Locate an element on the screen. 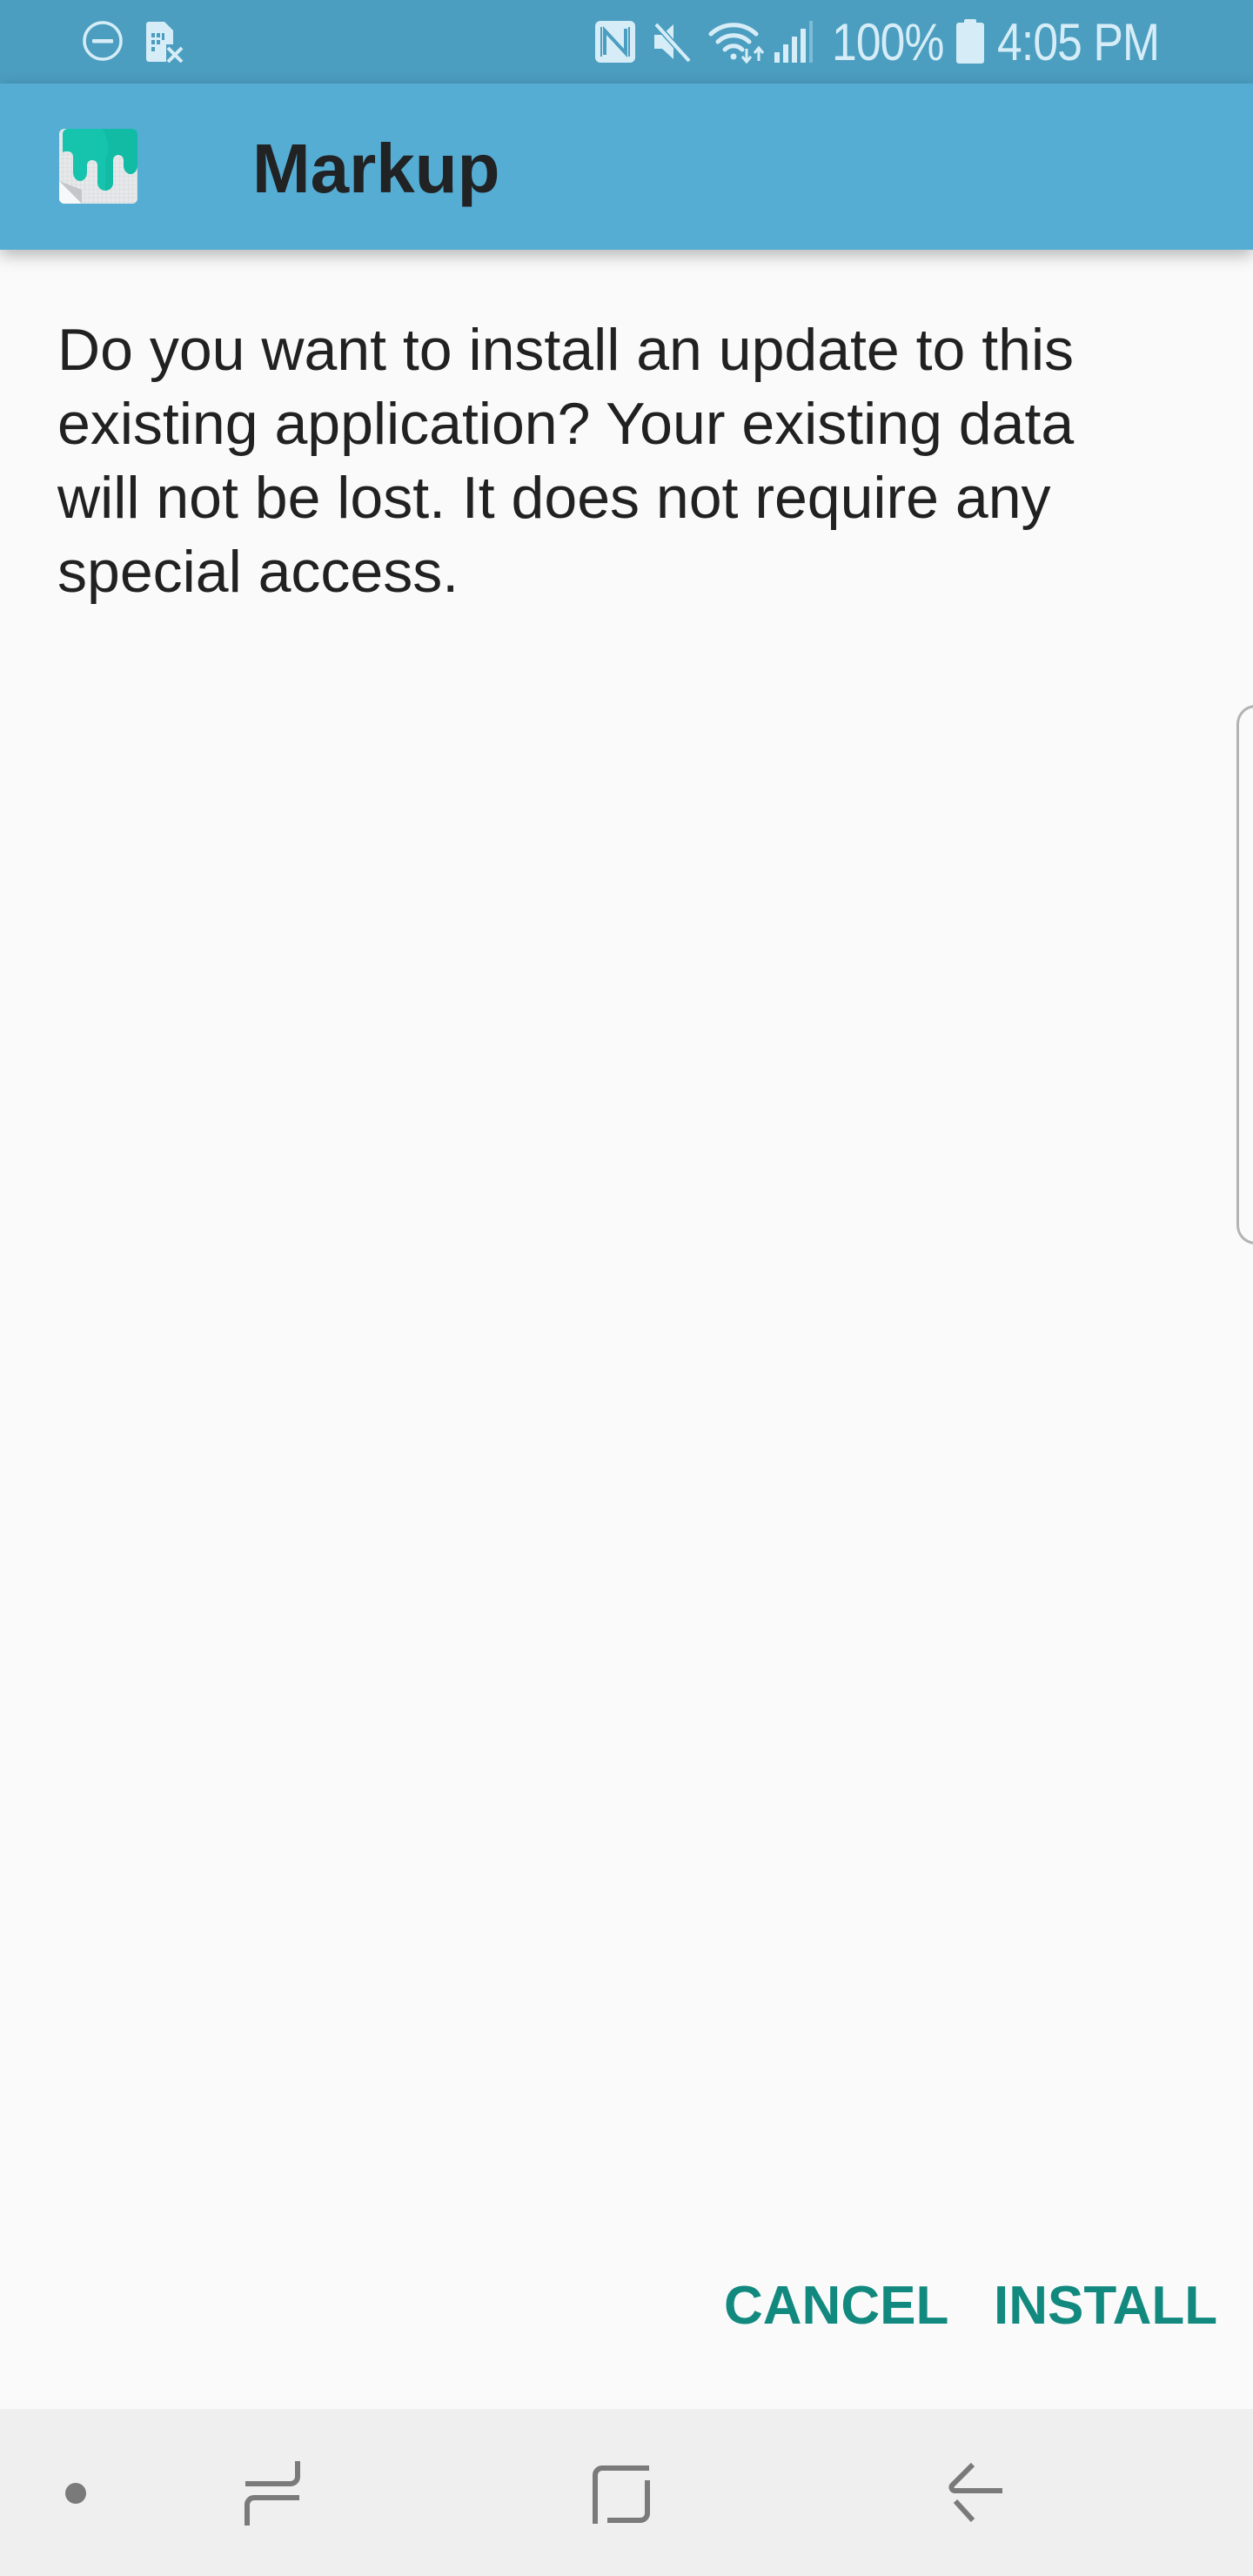  battery-percent: 100% is located at coordinates (888, 42).